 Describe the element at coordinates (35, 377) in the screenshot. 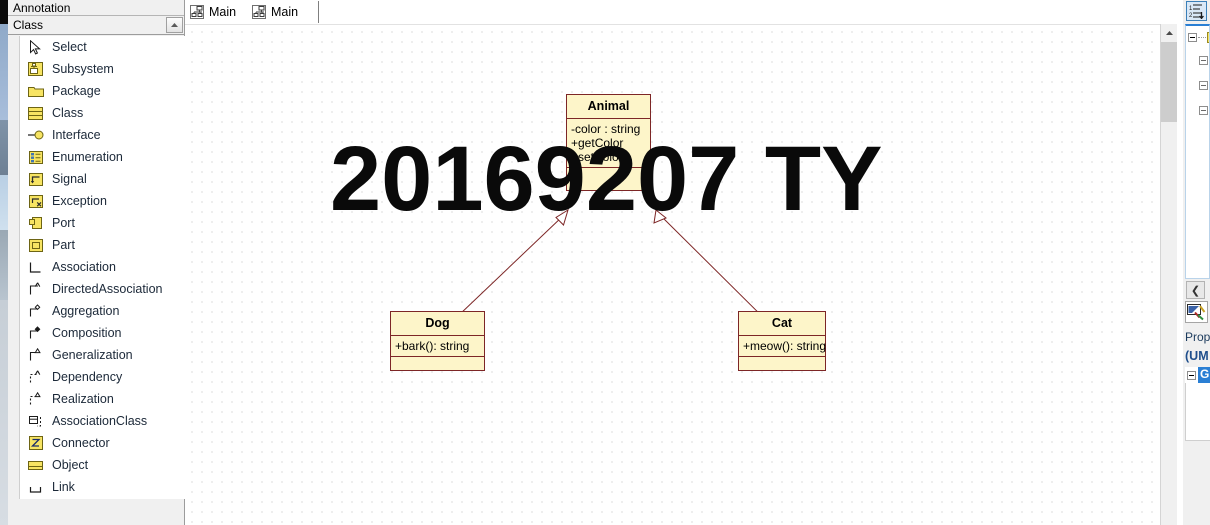

I see `dependency-dashed-icon` at that location.